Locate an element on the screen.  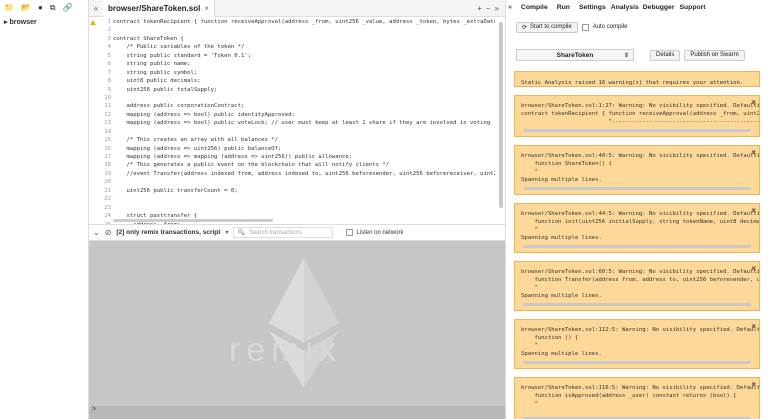
zoom-in-icon: + is located at coordinates (479, 8).